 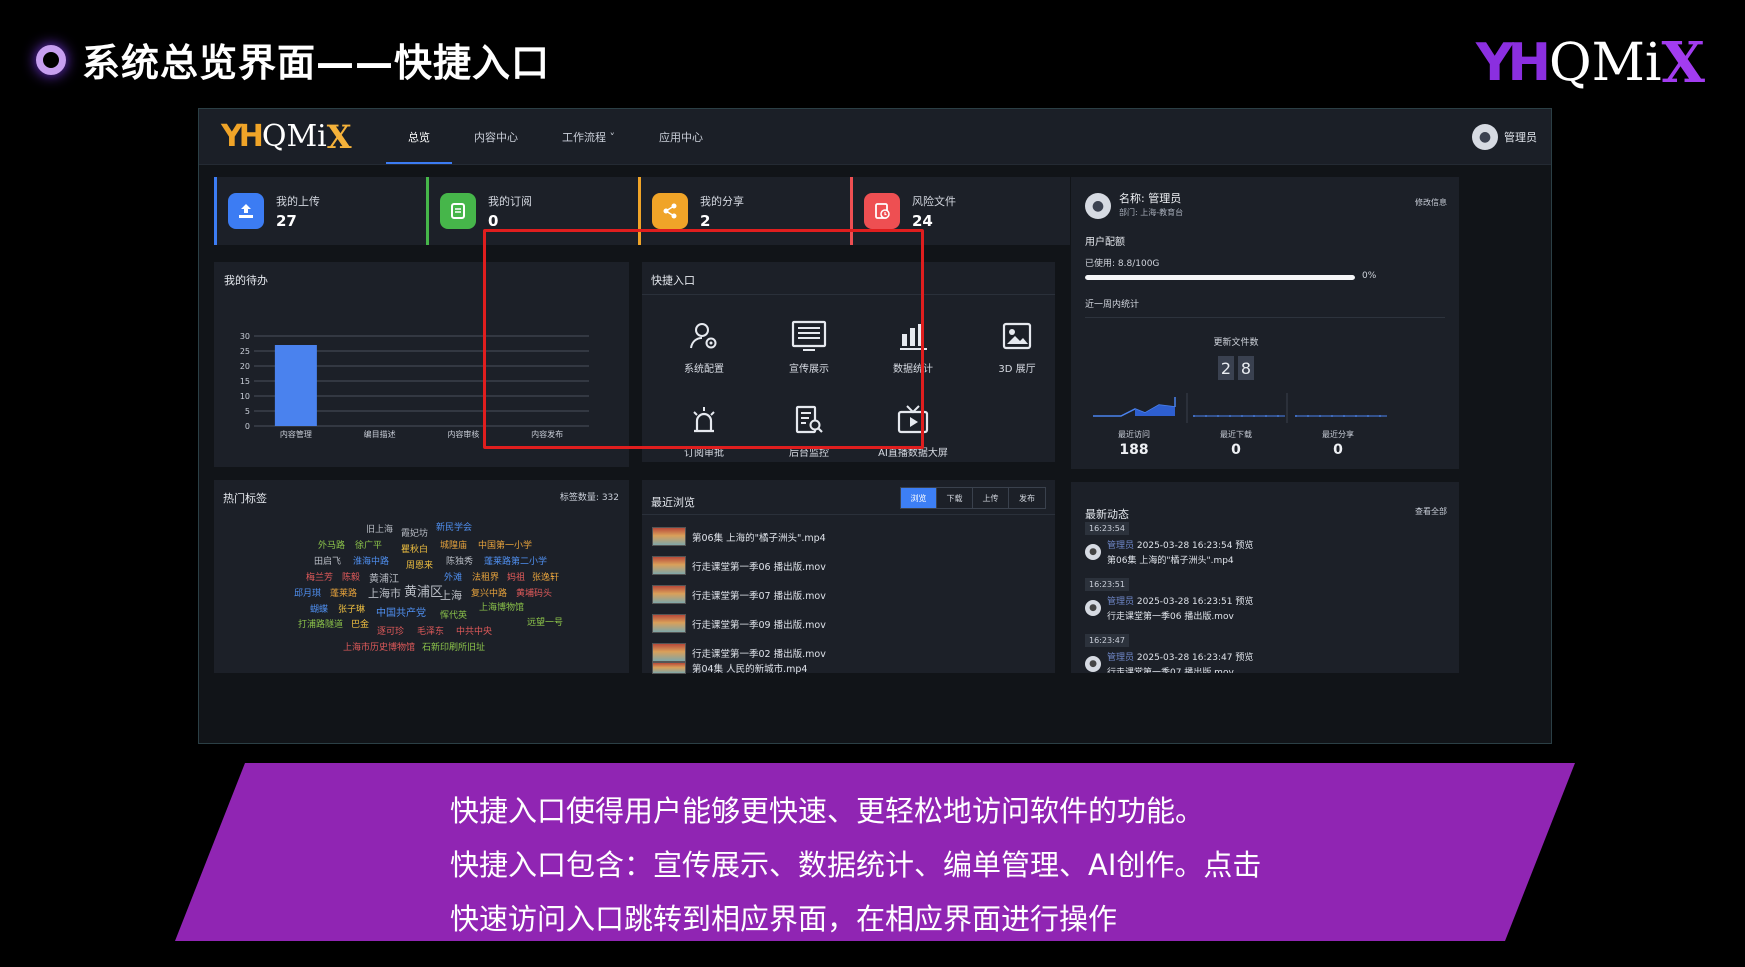 What do you see at coordinates (298, 201) in the screenshot?
I see `stat-label: 我的上传` at bounding box center [298, 201].